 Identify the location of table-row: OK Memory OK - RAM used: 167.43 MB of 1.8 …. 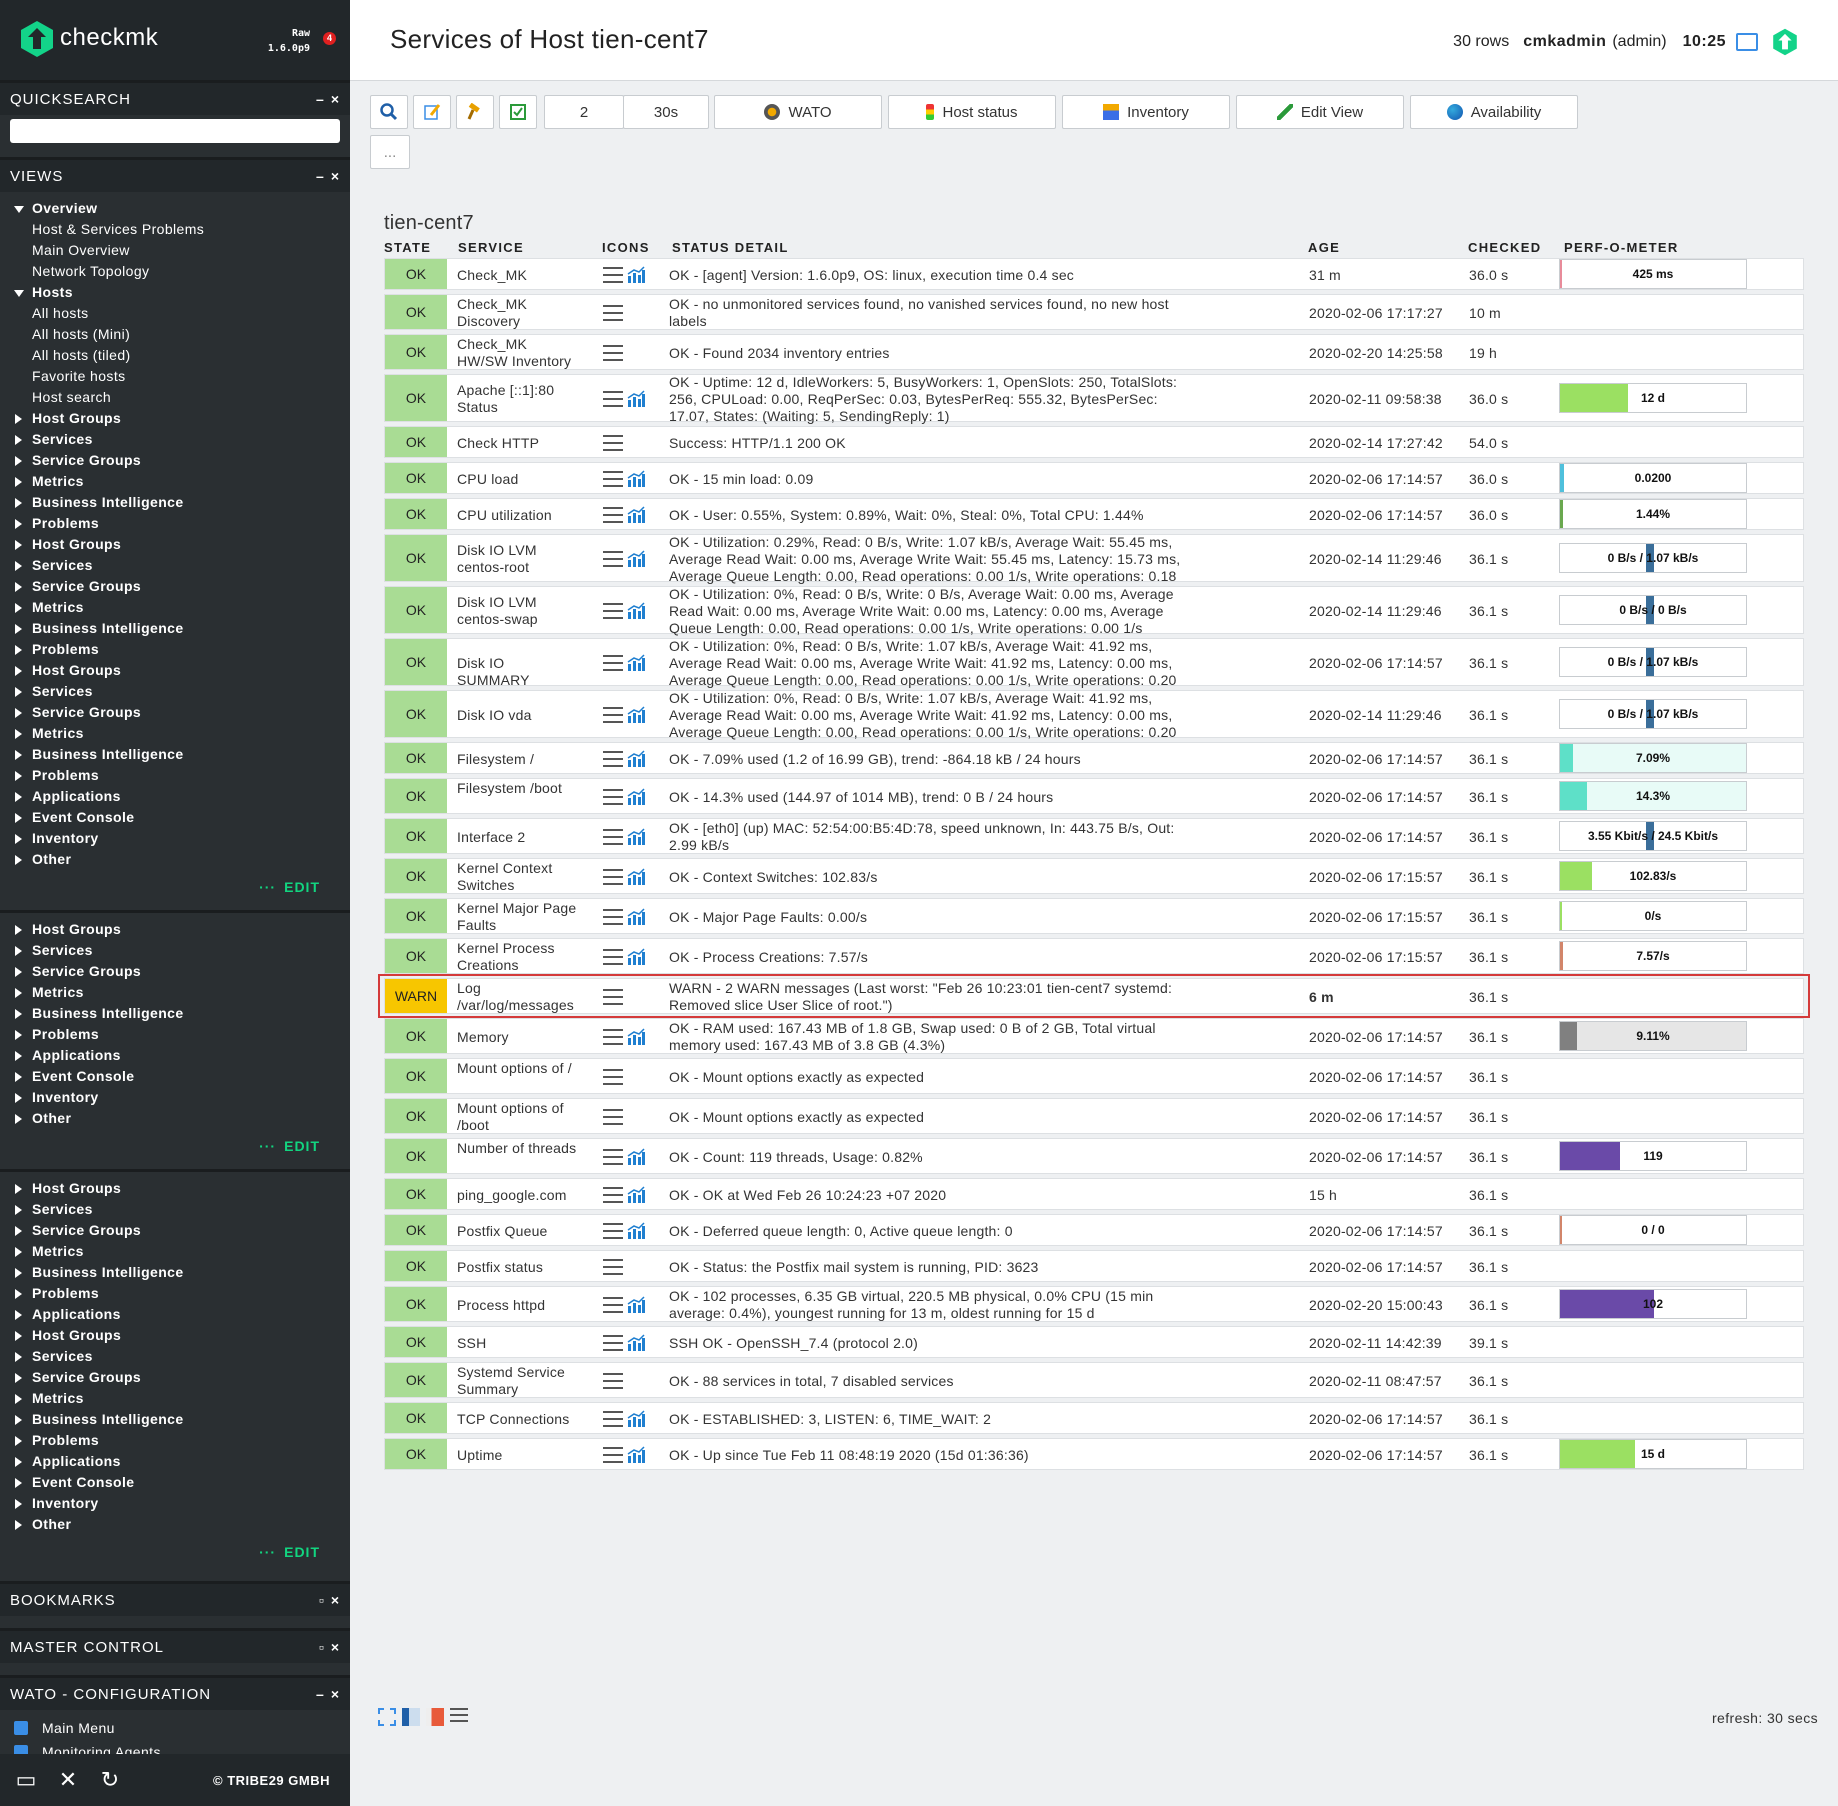
(1094, 1036).